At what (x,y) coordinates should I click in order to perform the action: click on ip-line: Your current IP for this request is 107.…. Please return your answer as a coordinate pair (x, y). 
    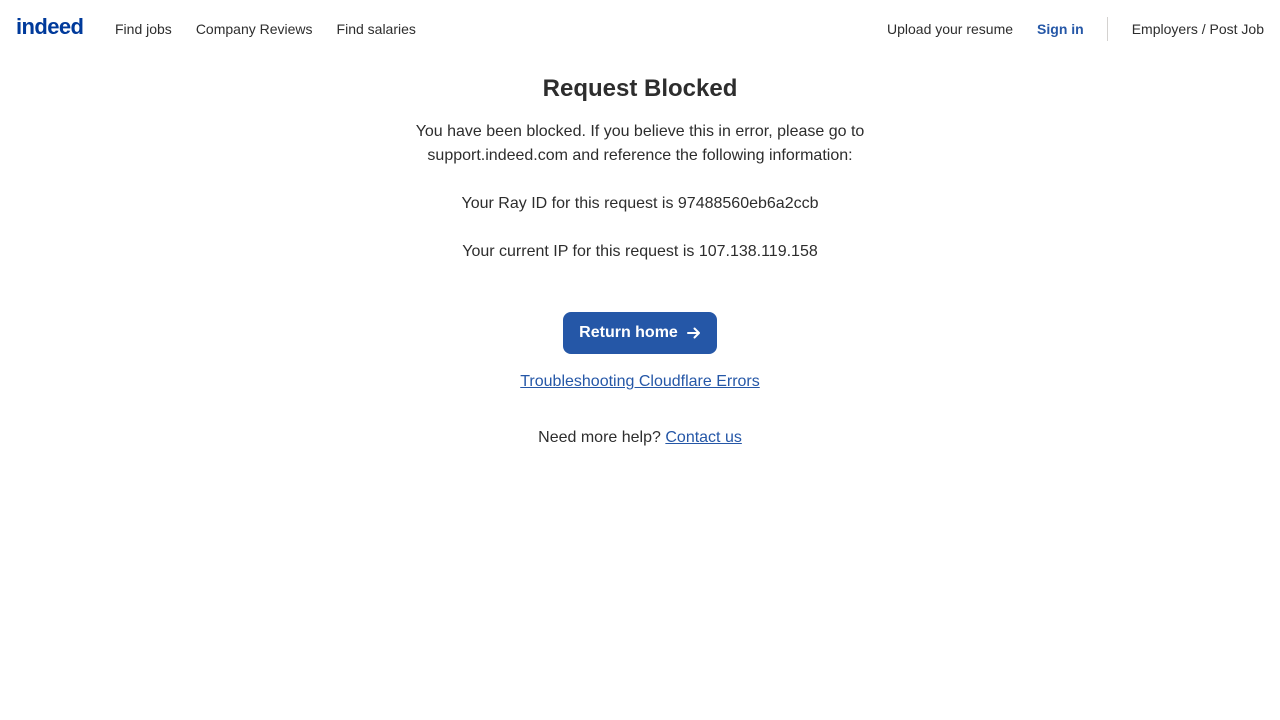
    Looking at the image, I should click on (640, 251).